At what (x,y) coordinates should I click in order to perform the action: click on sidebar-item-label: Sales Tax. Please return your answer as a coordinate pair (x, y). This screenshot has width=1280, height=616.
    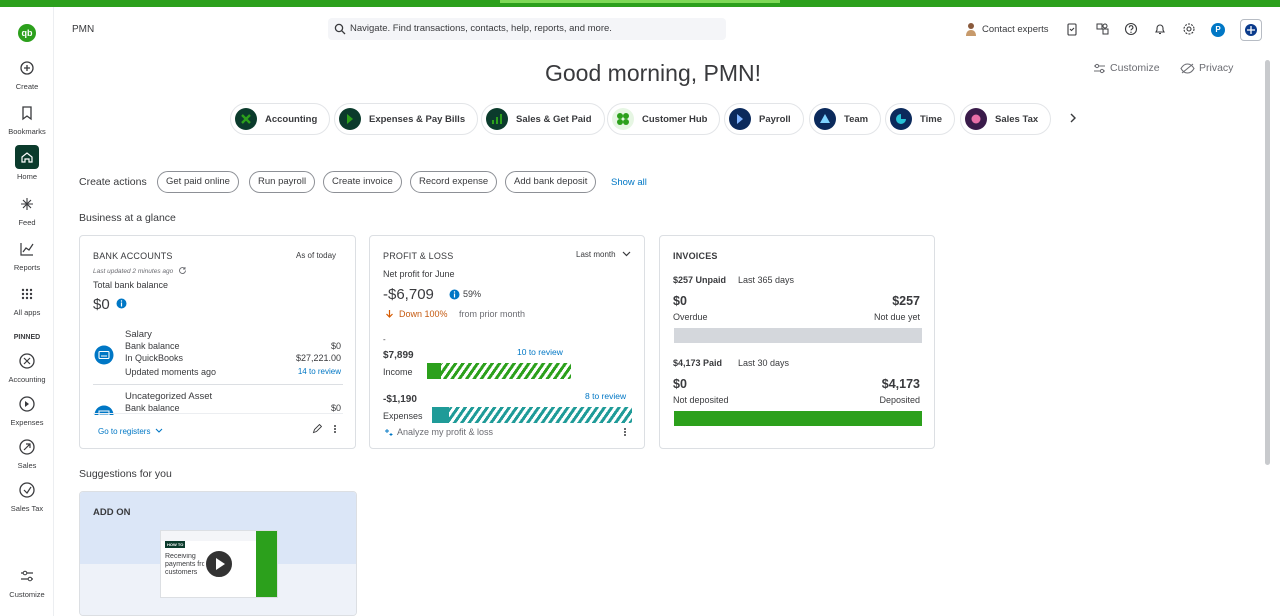
    Looking at the image, I should click on (27, 508).